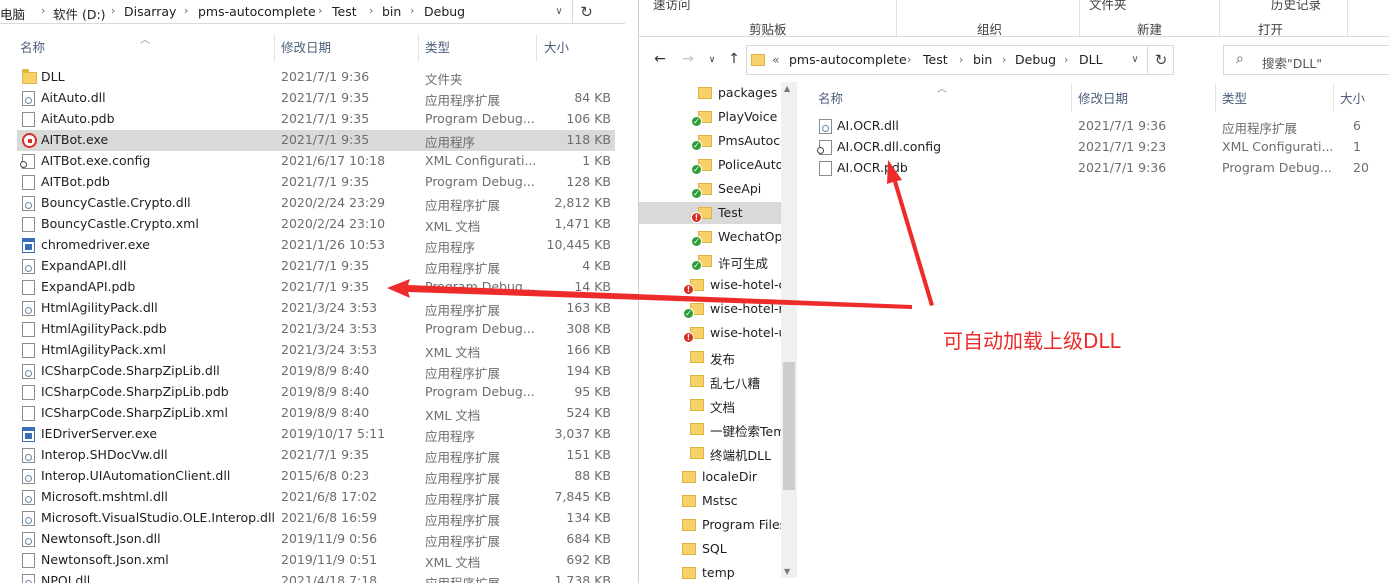 This screenshot has width=1389, height=583. Describe the element at coordinates (660, 234) in the screenshot. I see `annotation-arrows` at that location.